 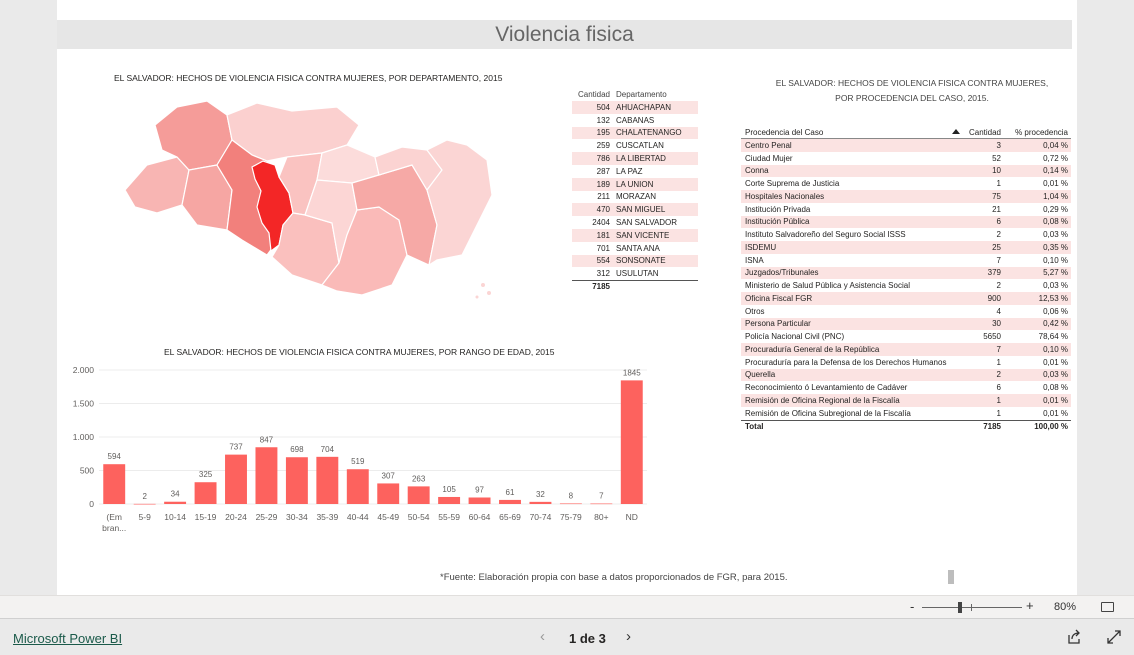 I want to click on zoom-slider-track, so click(x=972, y=607).